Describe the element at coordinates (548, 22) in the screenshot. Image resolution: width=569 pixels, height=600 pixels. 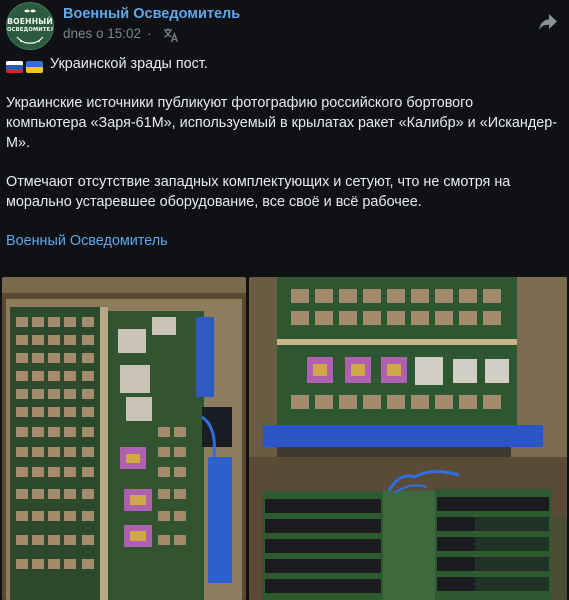
I see `share-icon` at that location.